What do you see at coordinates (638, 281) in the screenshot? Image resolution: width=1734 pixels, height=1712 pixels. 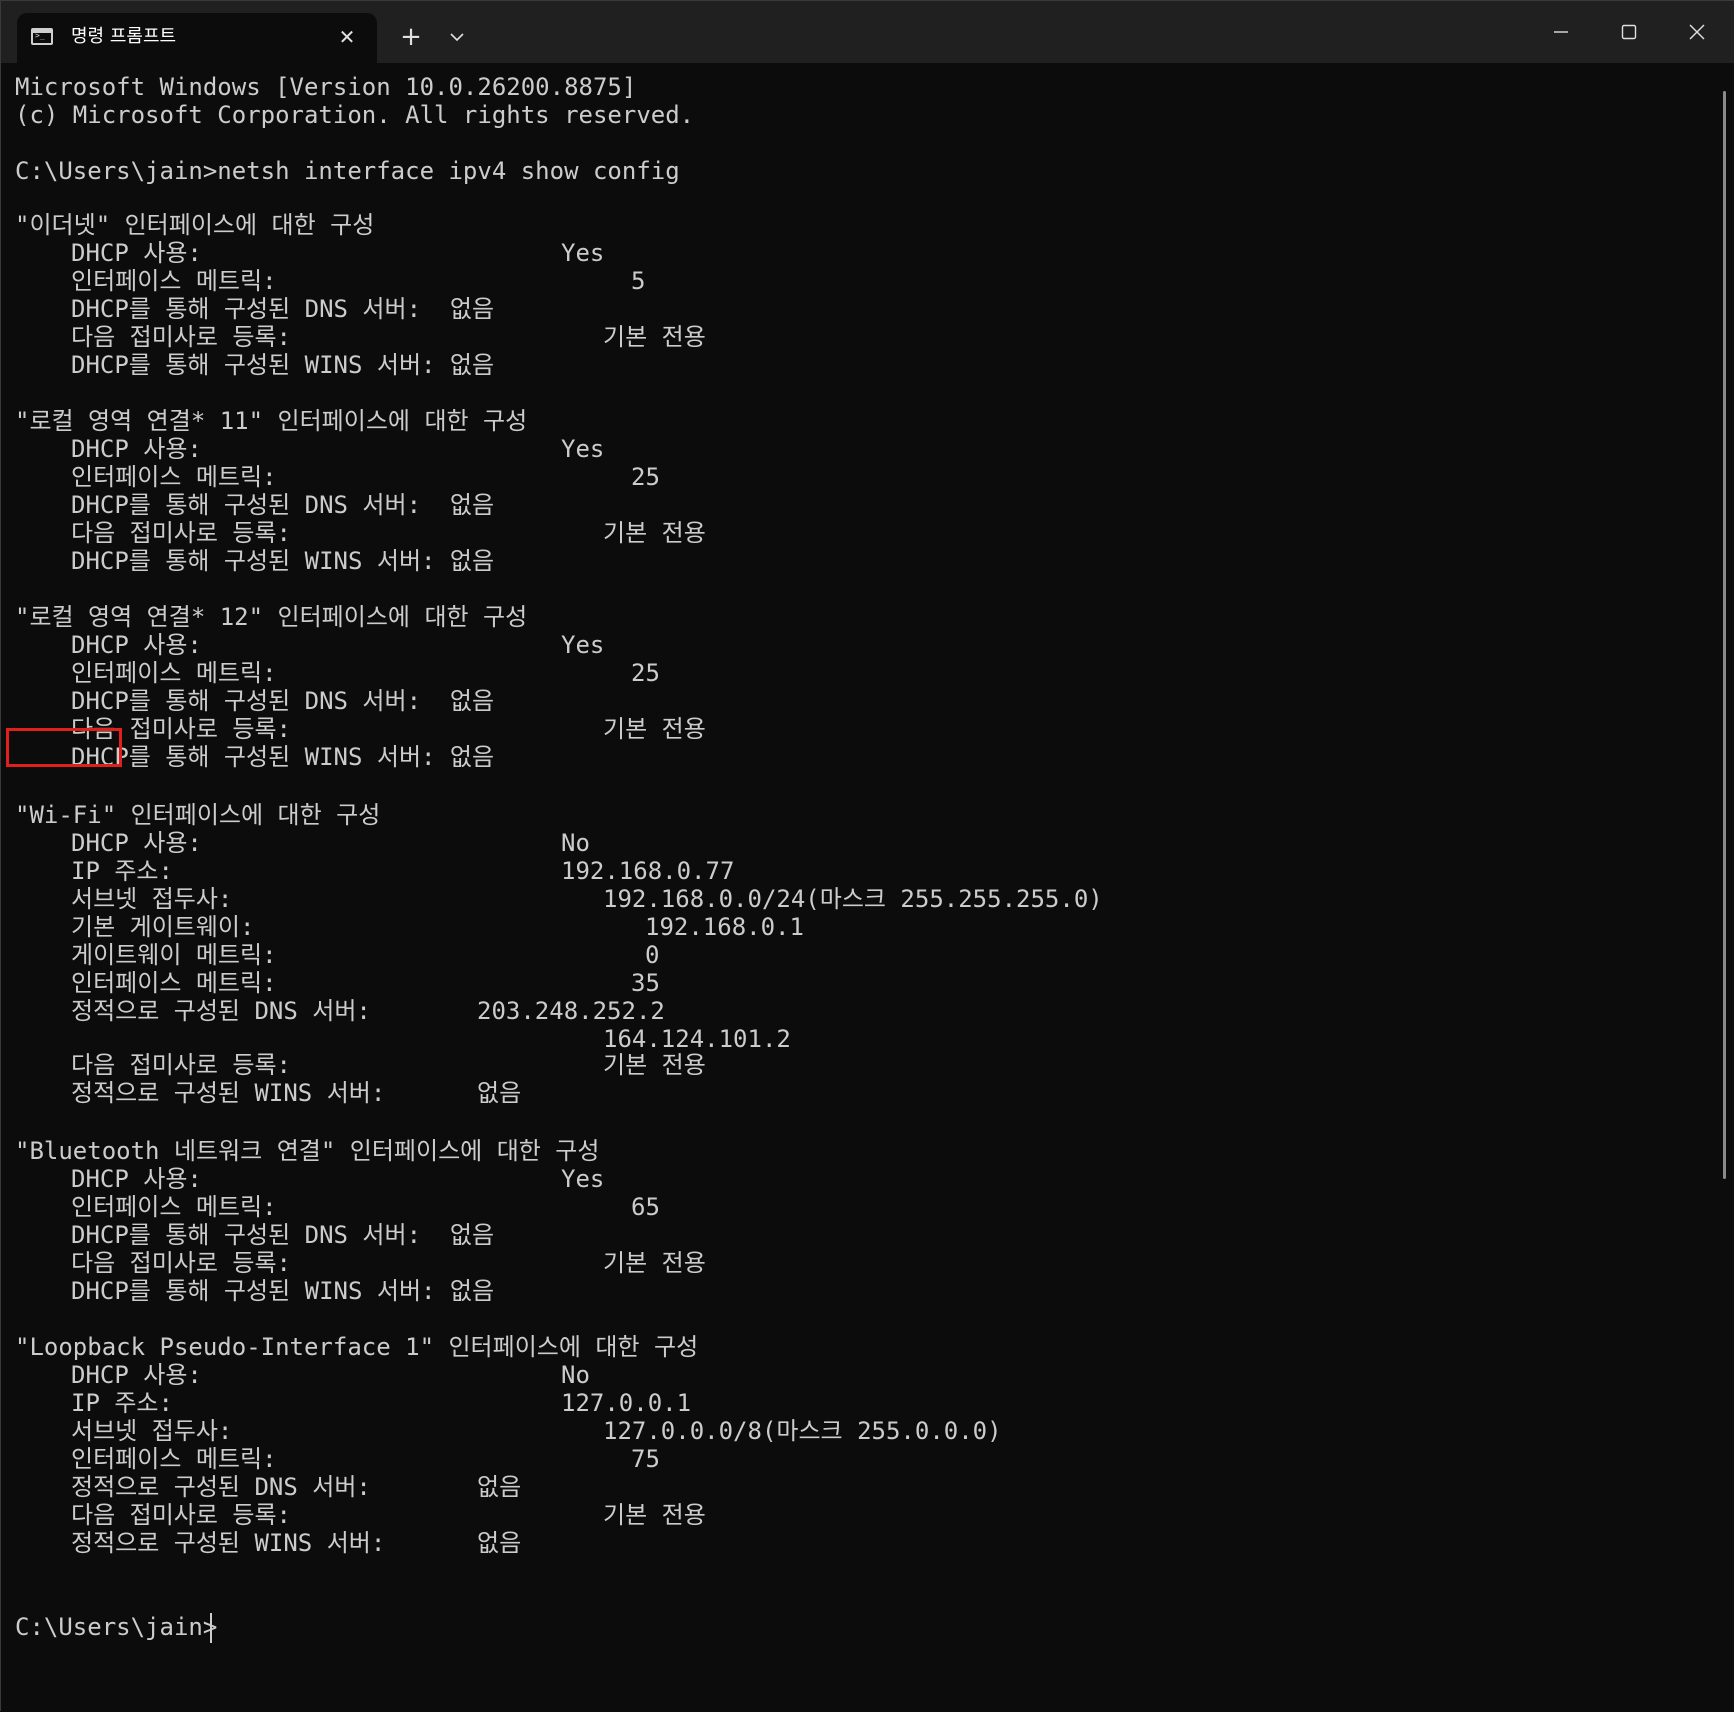 I see `terminal-line: 5` at bounding box center [638, 281].